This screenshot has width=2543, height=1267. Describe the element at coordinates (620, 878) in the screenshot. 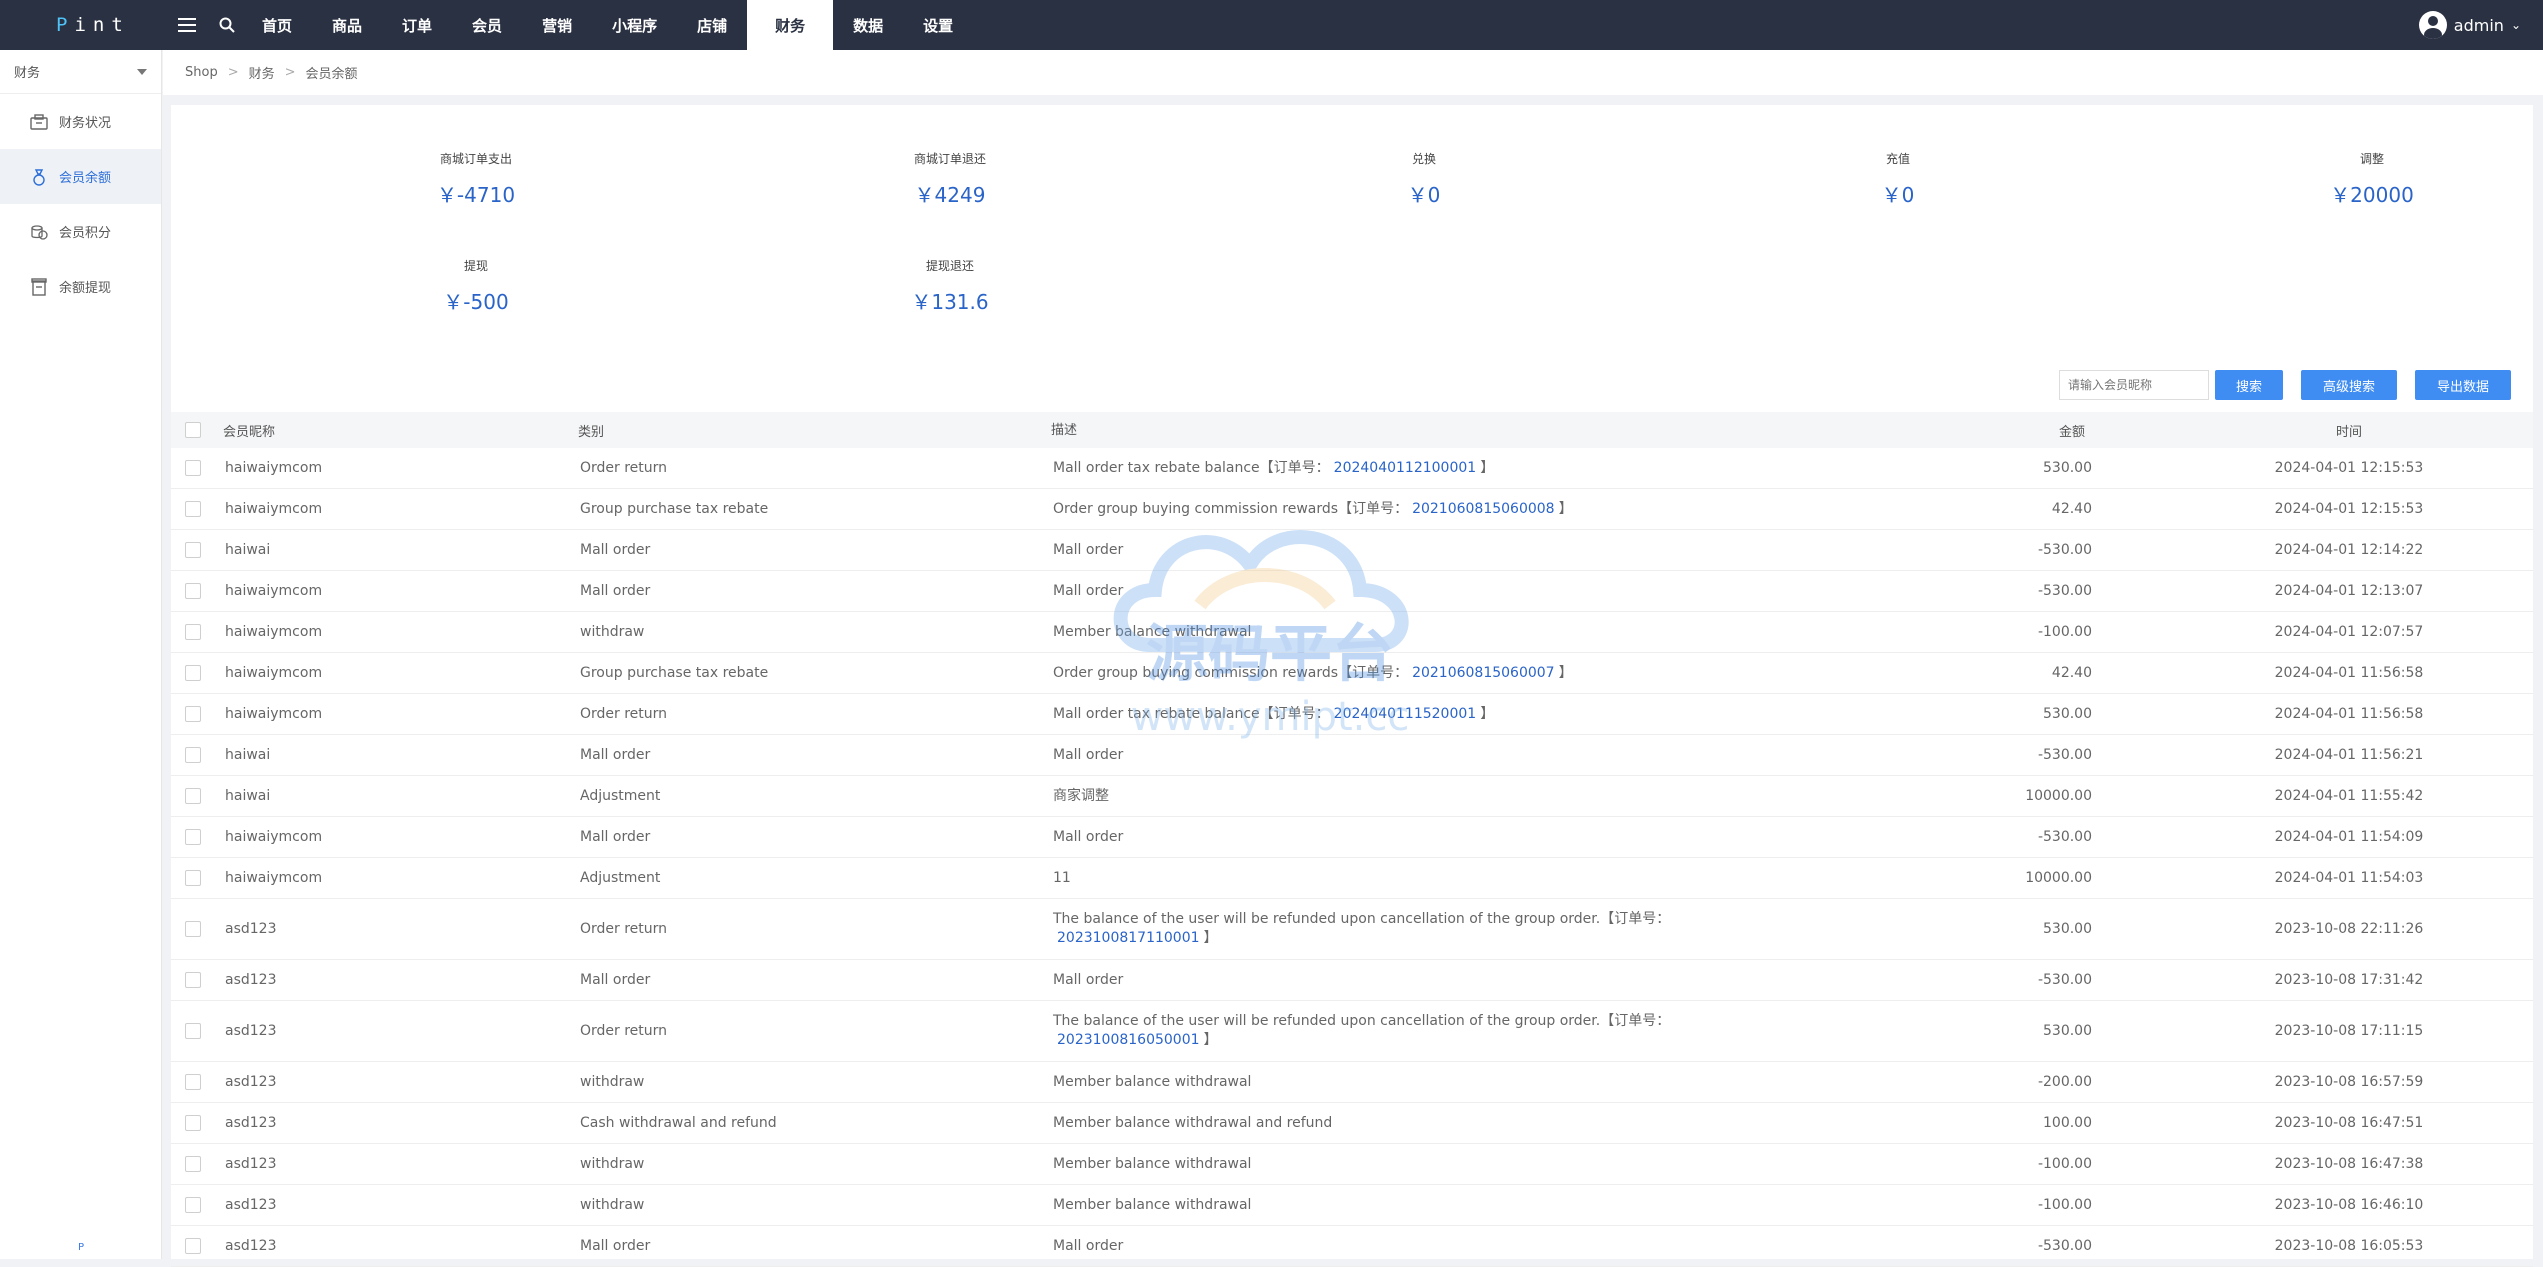

I see `row-type: Adjustment` at that location.